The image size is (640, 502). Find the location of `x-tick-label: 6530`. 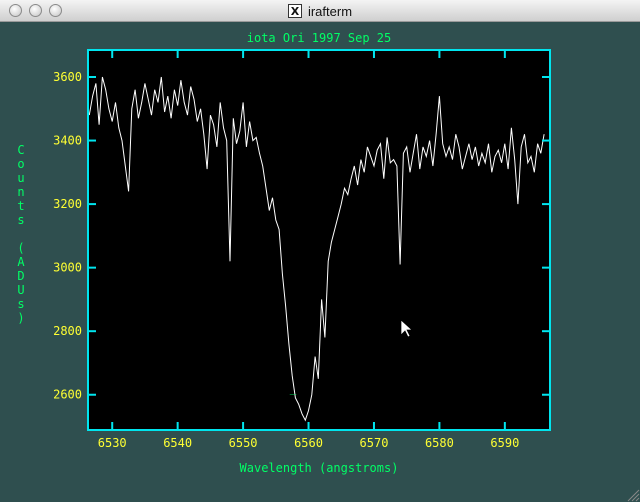

x-tick-label: 6530 is located at coordinates (112, 443).